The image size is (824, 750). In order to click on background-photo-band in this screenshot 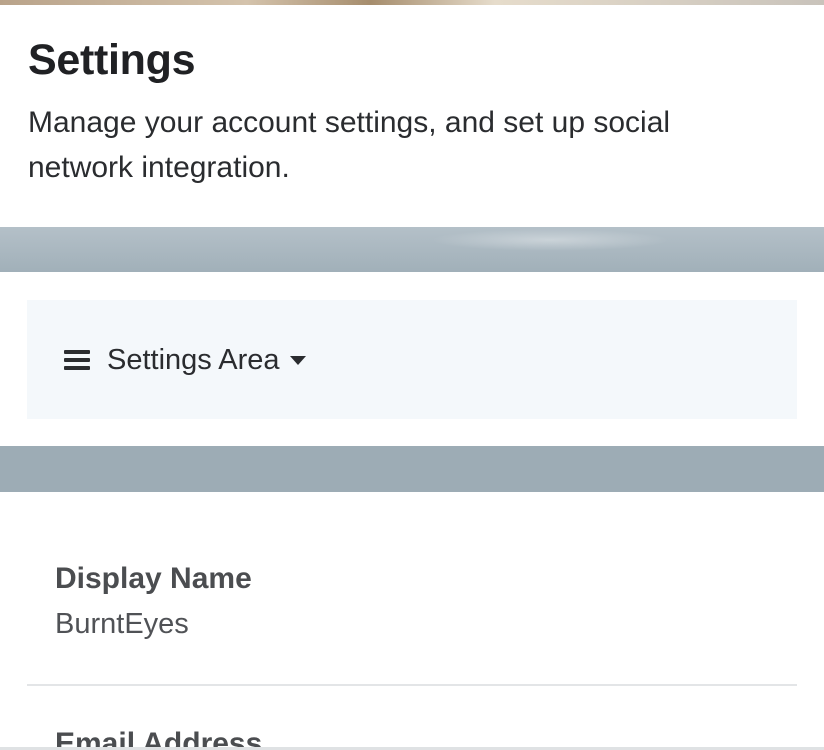, I will do `click(412, 249)`.